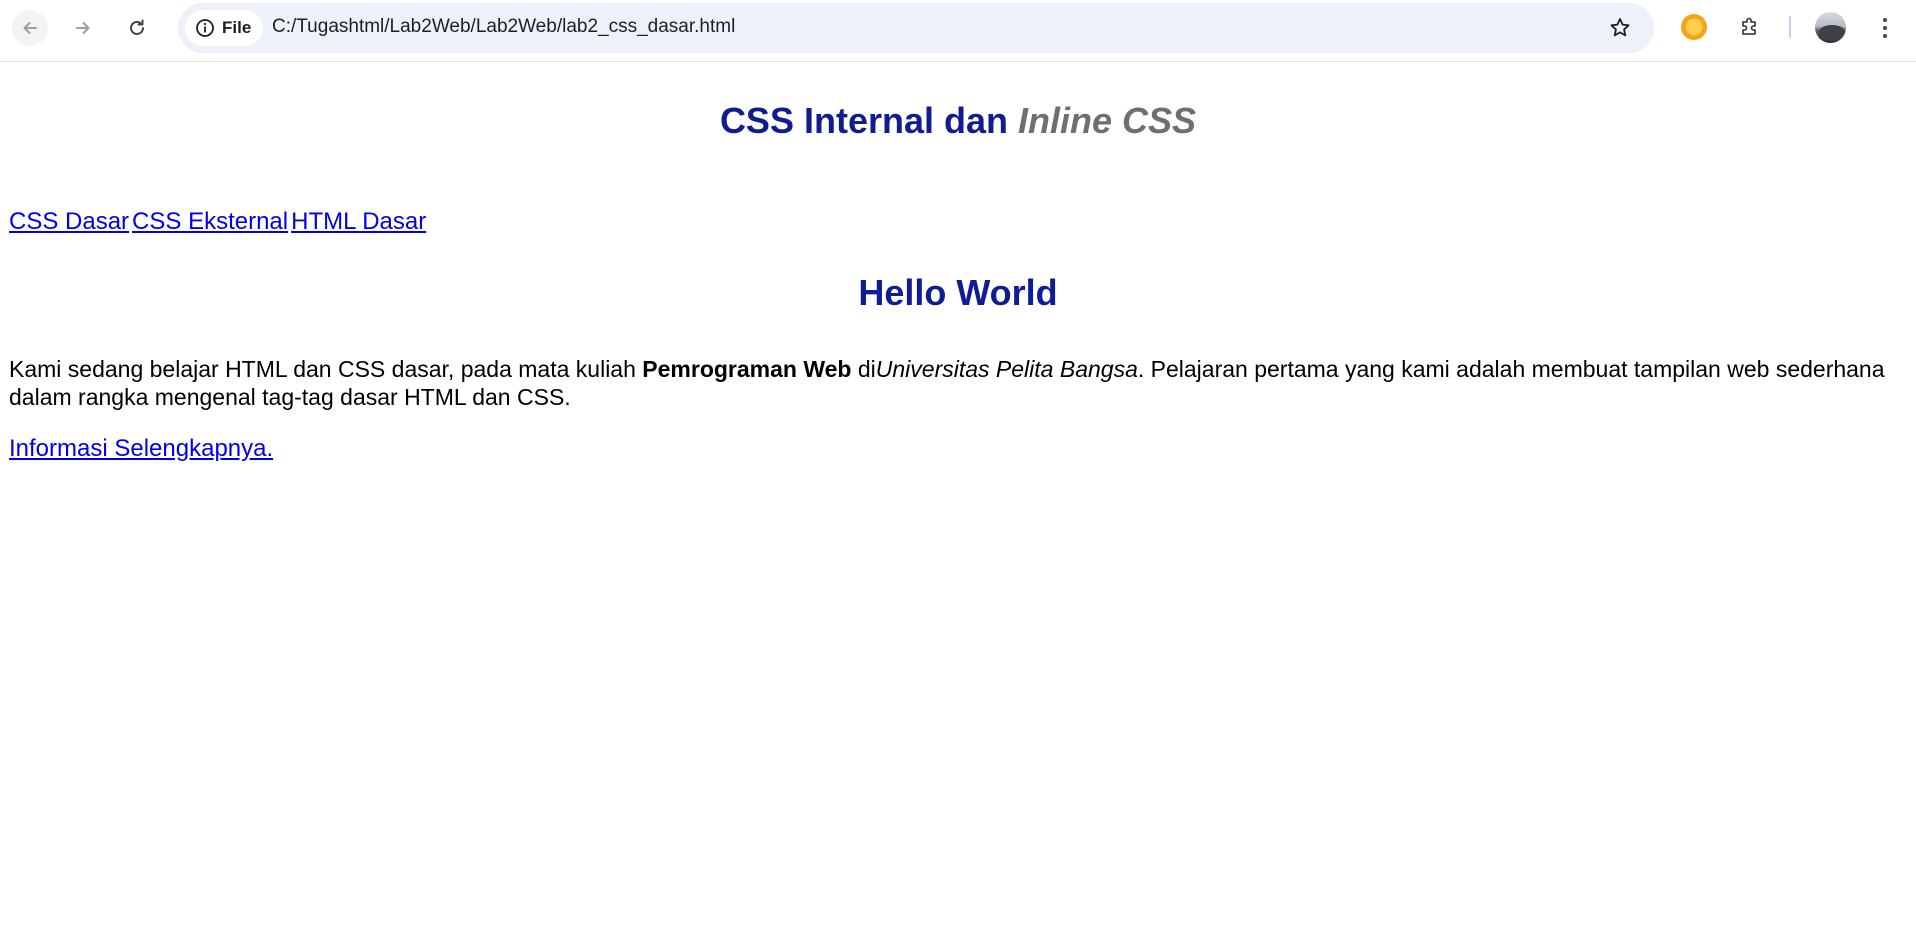 The image size is (1916, 941). What do you see at coordinates (863, 369) in the screenshot?
I see `paragraph-text-2: di` at bounding box center [863, 369].